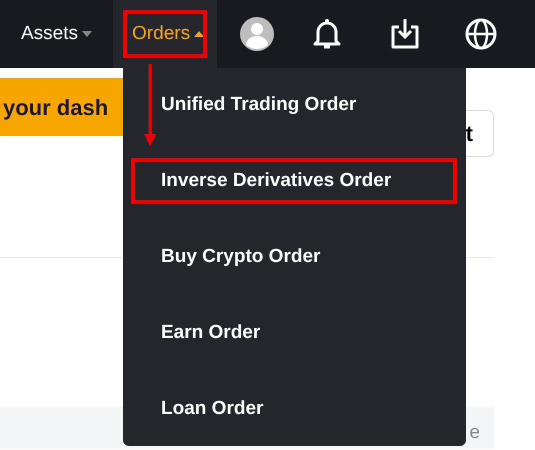  What do you see at coordinates (474, 432) in the screenshot?
I see `footer-text: e` at bounding box center [474, 432].